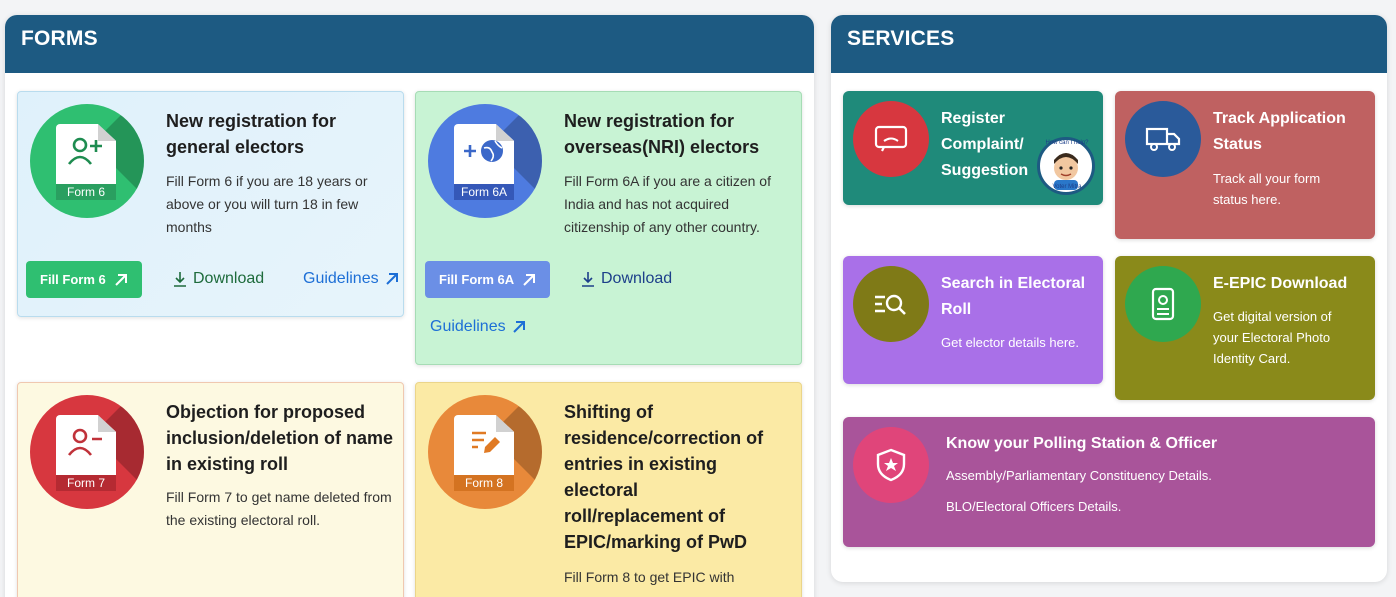 The height and width of the screenshot is (597, 1396). I want to click on fill-form-6a-label: Fill Form 6A, so click(477, 279).